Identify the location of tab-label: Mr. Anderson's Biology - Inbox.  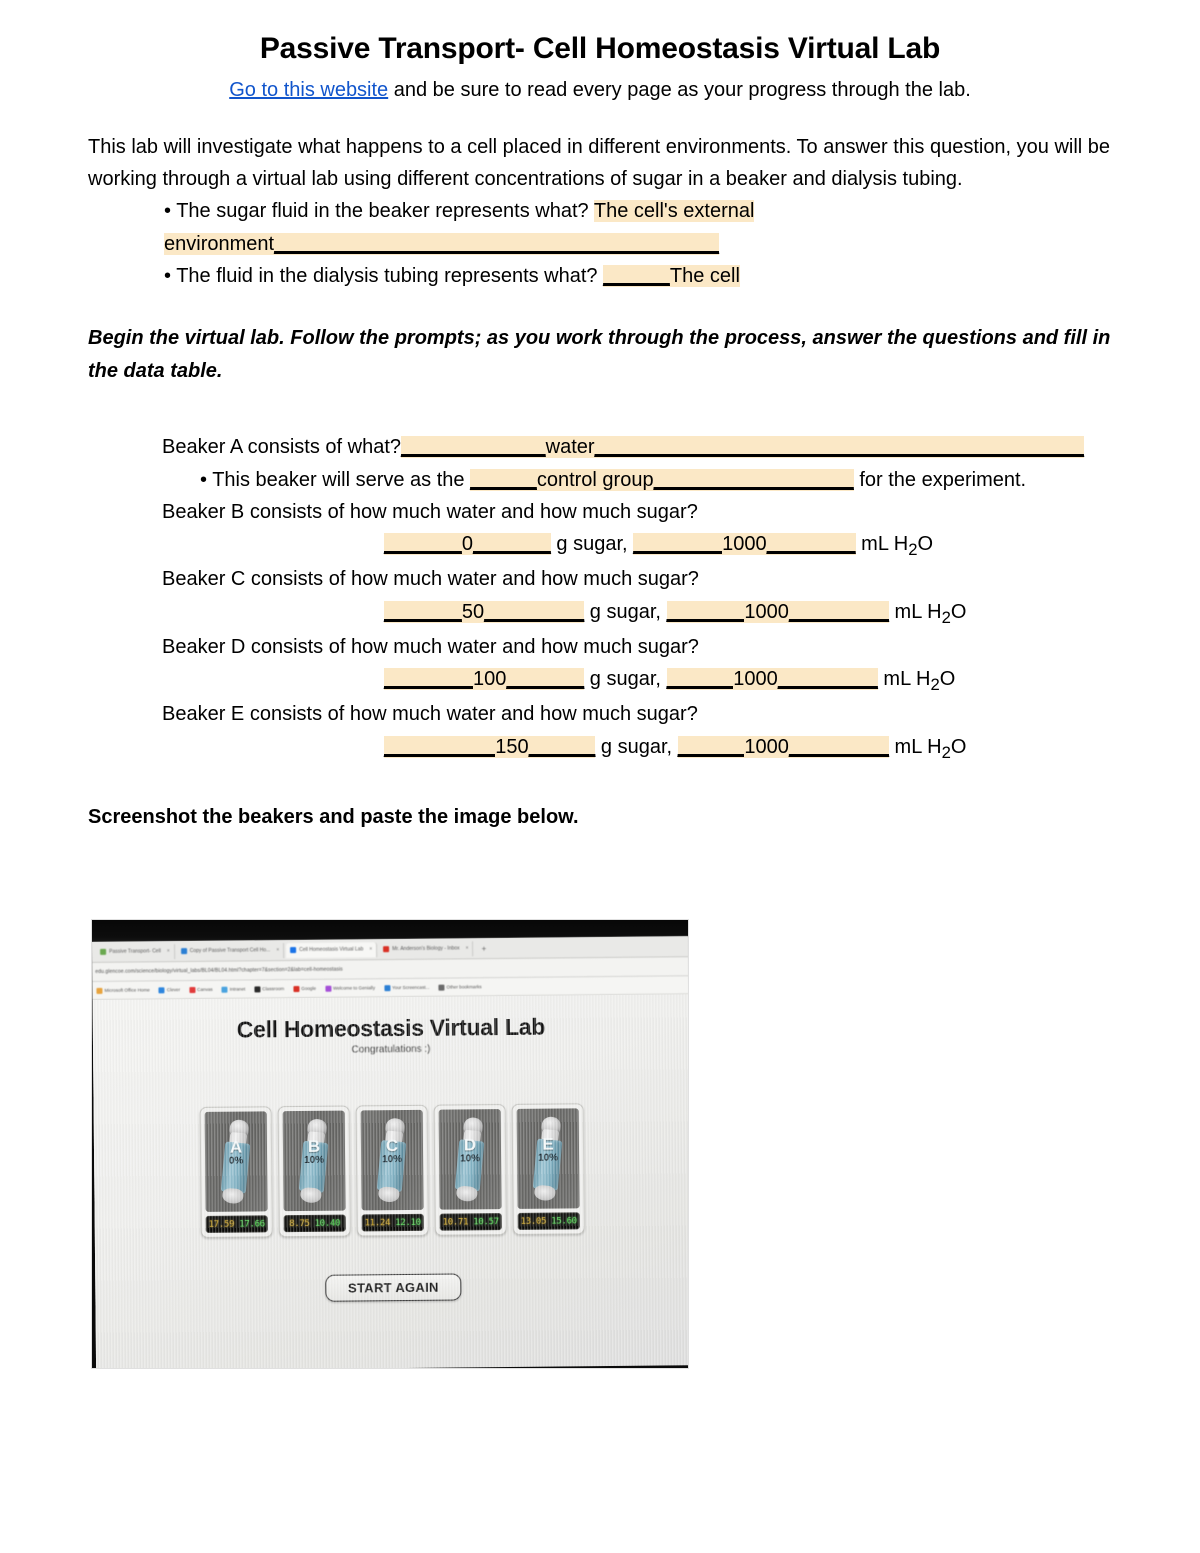
(426, 949).